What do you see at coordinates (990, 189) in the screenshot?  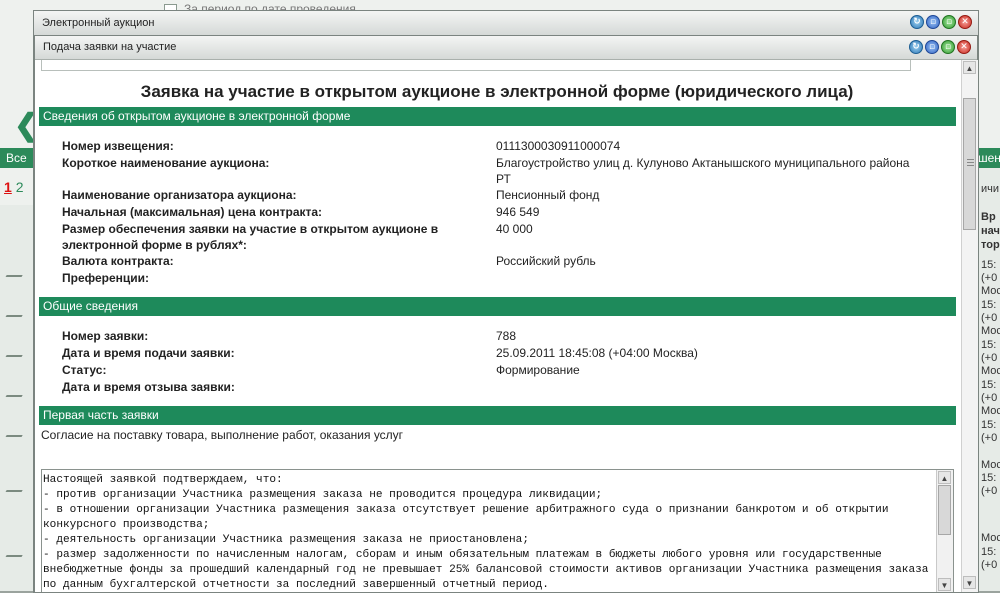 I see `background-text: ичи` at bounding box center [990, 189].